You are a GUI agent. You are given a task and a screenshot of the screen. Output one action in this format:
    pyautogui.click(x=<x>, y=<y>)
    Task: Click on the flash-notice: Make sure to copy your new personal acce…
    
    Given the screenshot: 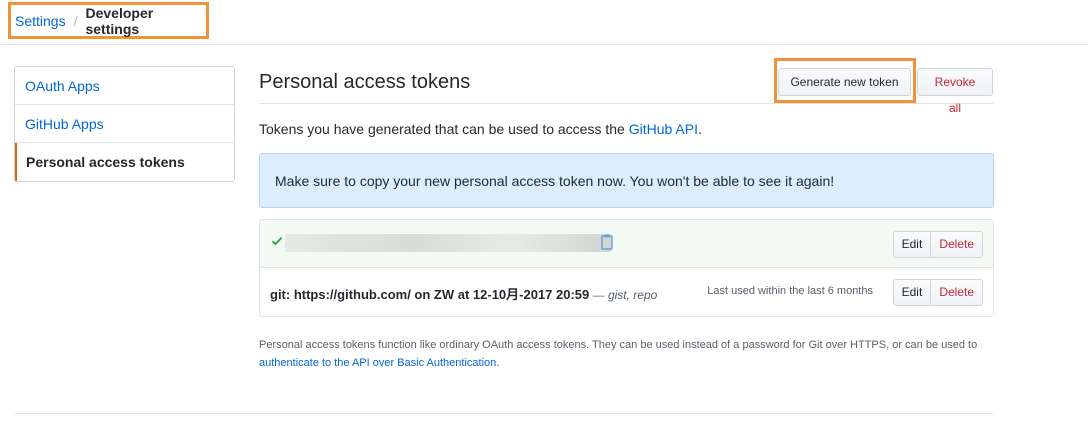 What is the action you would take?
    pyautogui.click(x=626, y=180)
    